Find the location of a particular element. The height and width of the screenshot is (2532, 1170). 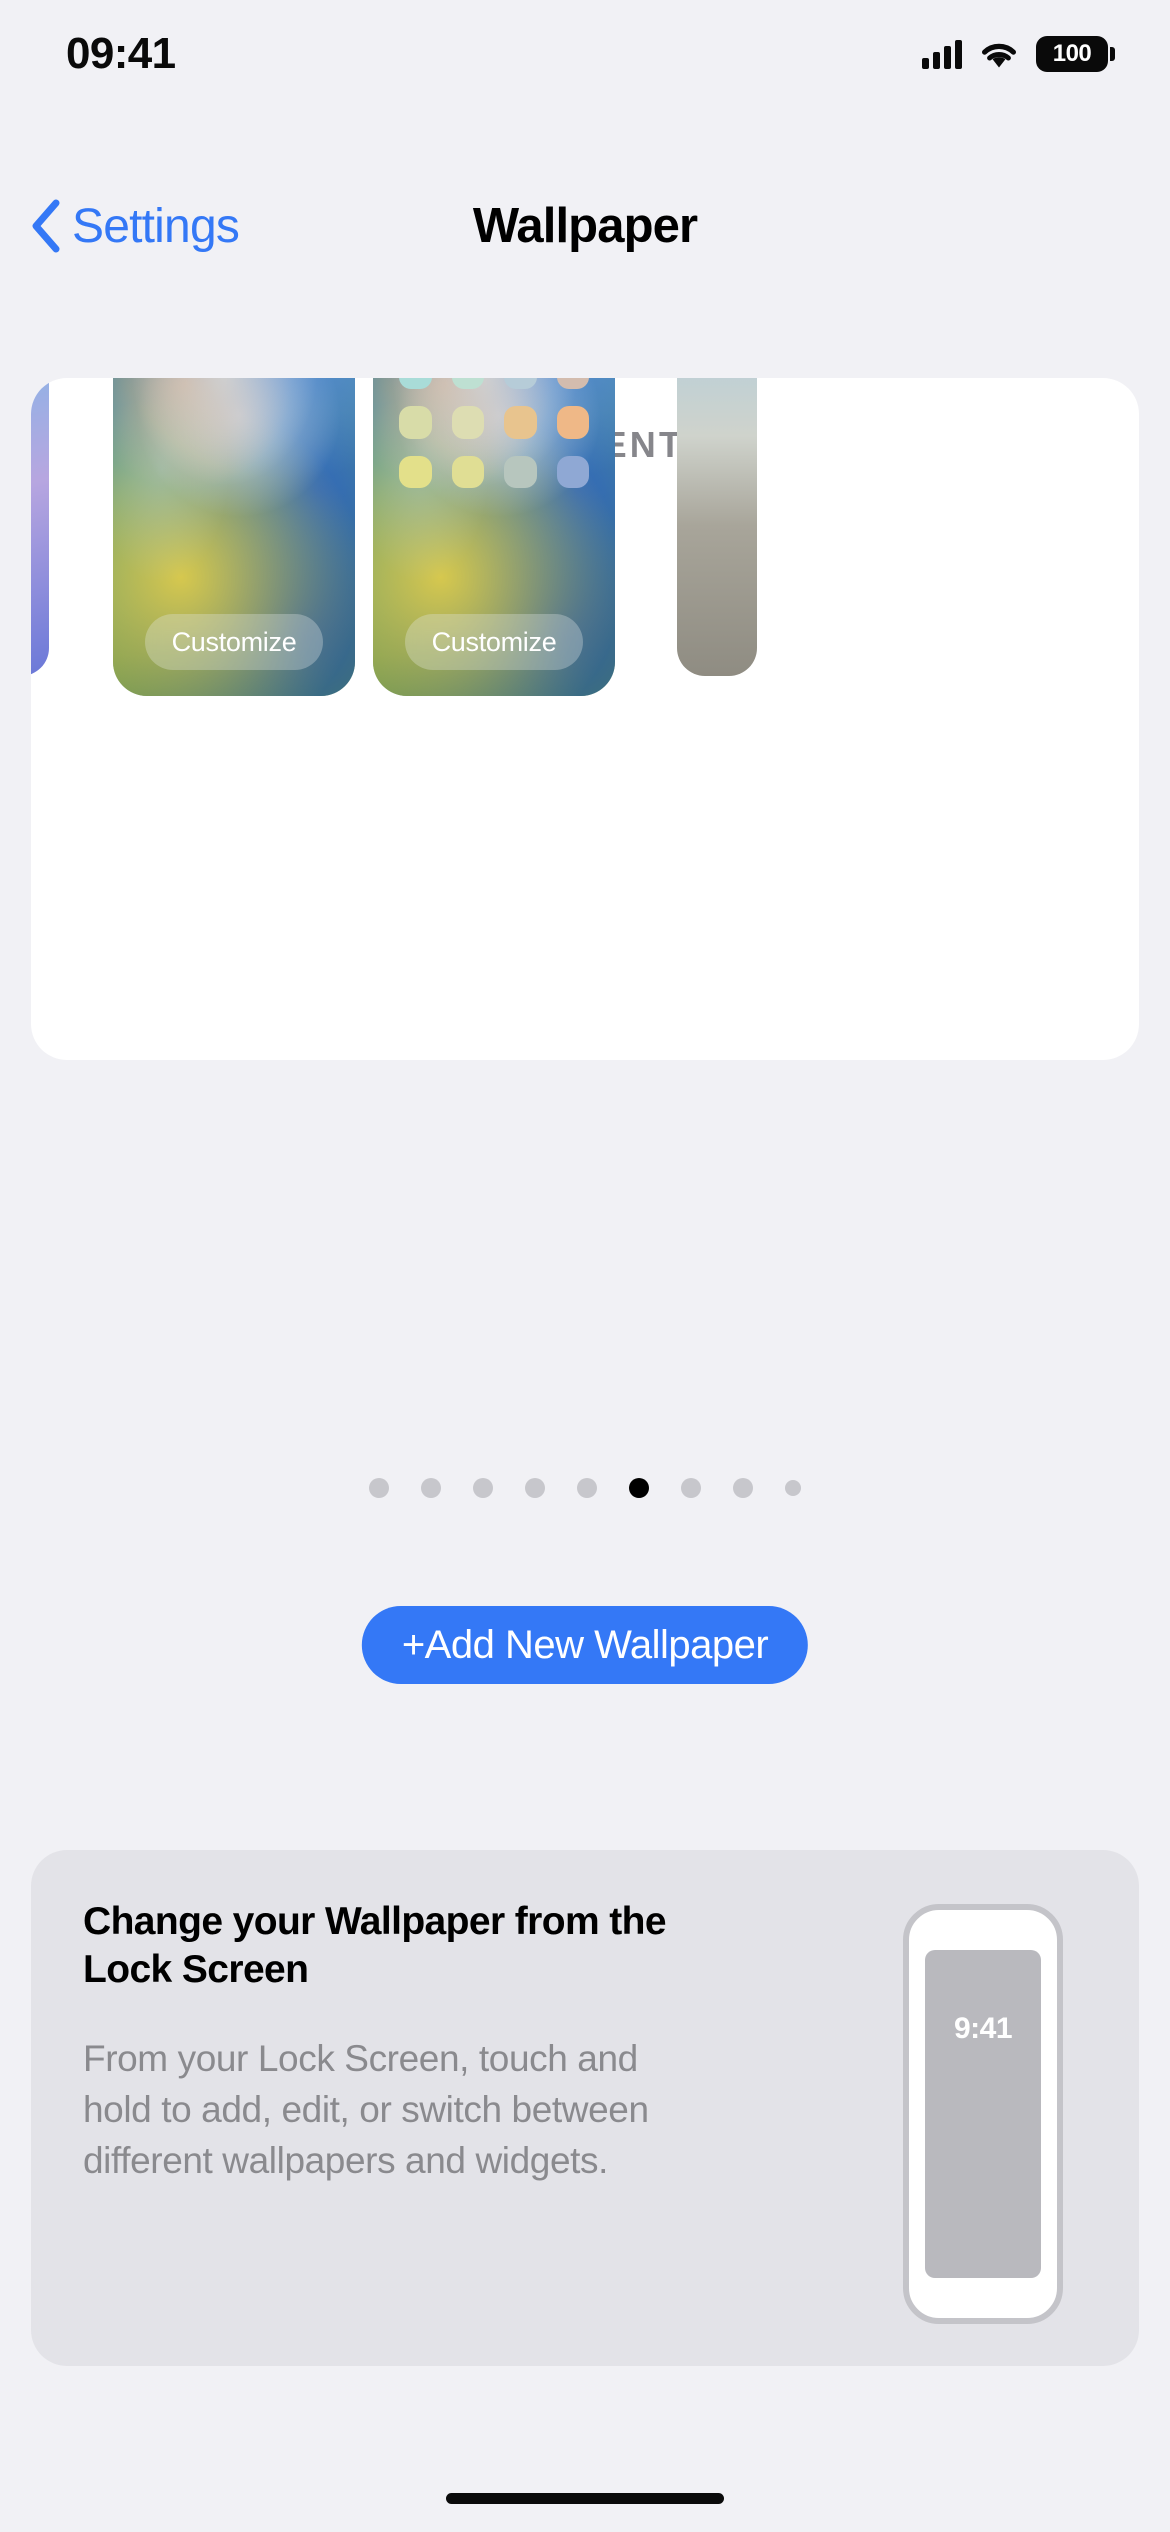

wallpaper-tile-previous is located at coordinates (40, 527).